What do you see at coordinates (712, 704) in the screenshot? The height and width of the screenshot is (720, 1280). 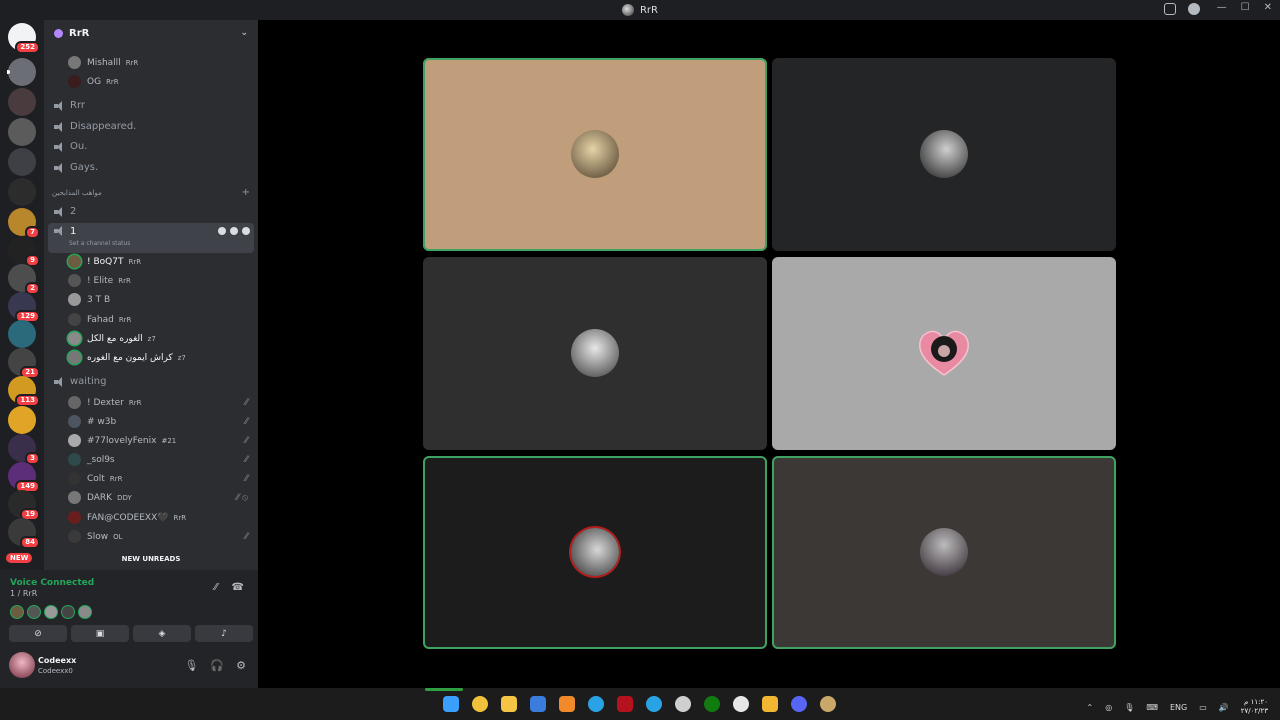 I see `xbox-icon` at bounding box center [712, 704].